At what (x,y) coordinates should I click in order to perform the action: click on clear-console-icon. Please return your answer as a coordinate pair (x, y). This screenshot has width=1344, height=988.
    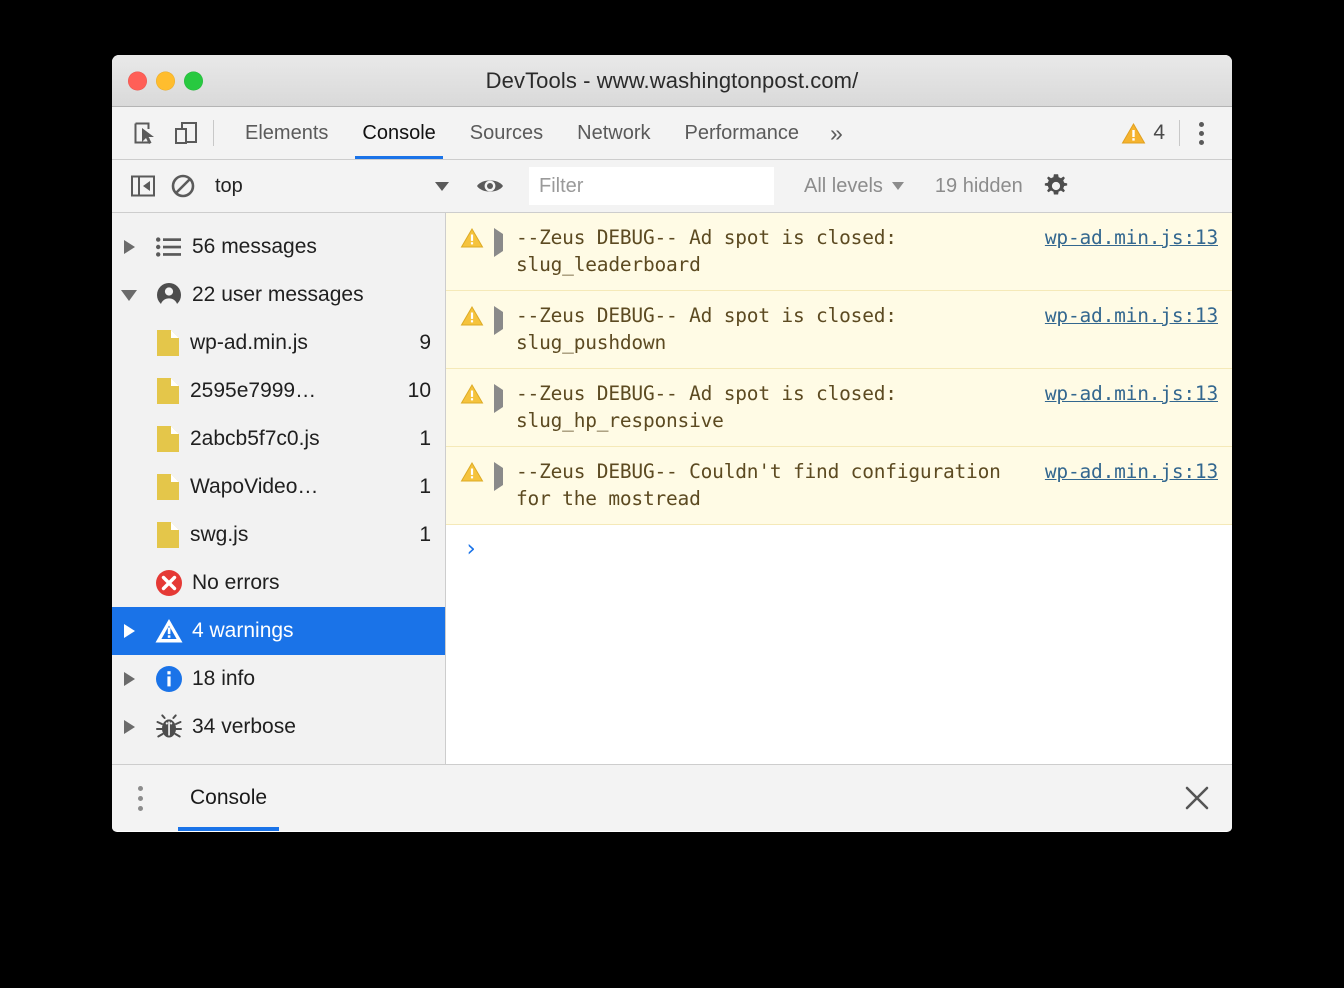
    Looking at the image, I should click on (183, 186).